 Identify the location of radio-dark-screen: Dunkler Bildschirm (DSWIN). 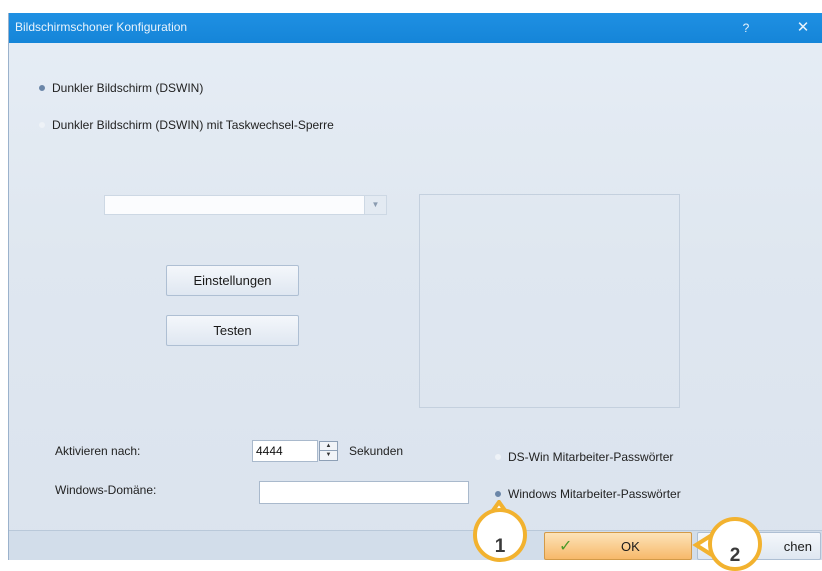
(121, 88).